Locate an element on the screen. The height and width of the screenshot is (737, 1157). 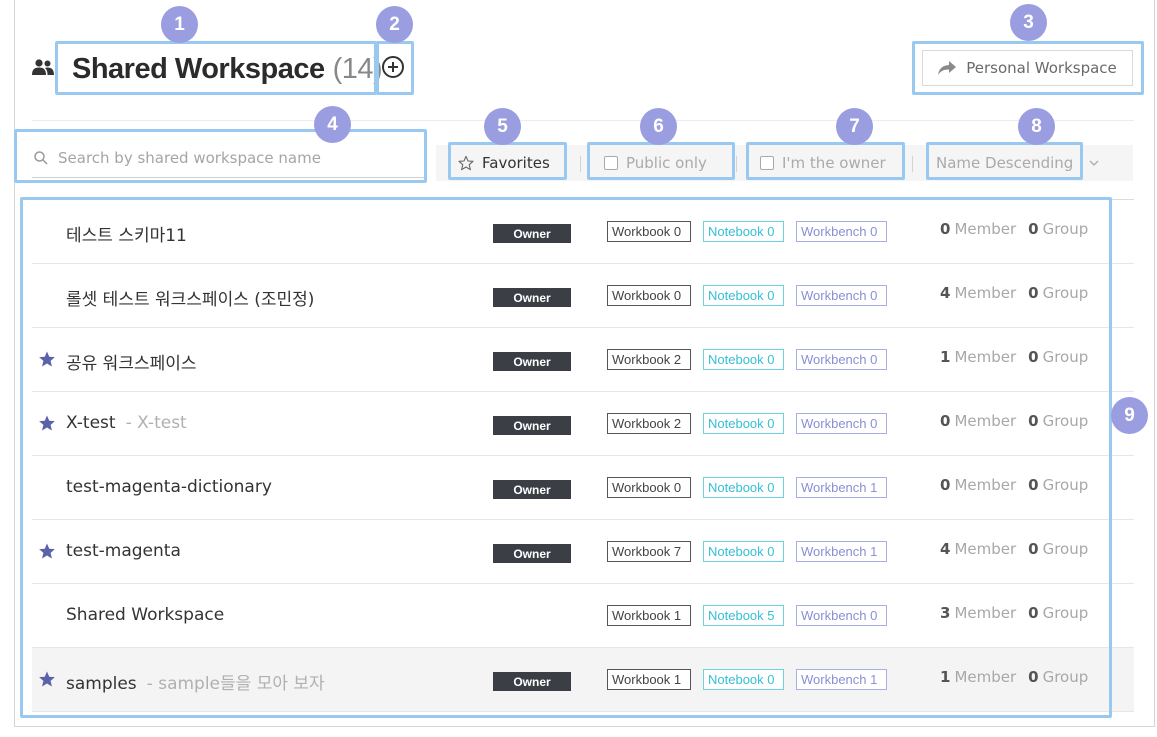
annotation-badge: 4 is located at coordinates (332, 124).